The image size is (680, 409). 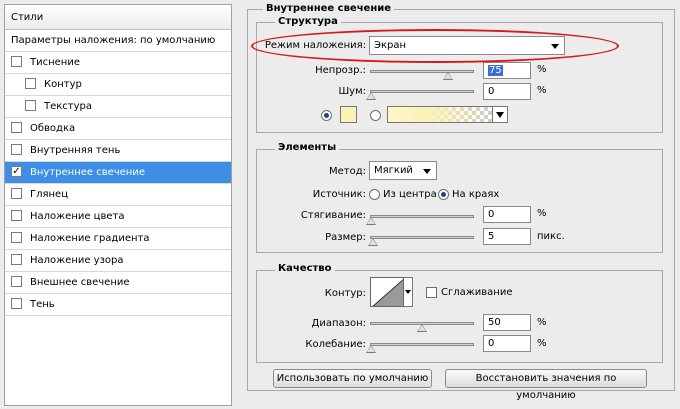 I want to click on quality-title: Качество, so click(x=305, y=268).